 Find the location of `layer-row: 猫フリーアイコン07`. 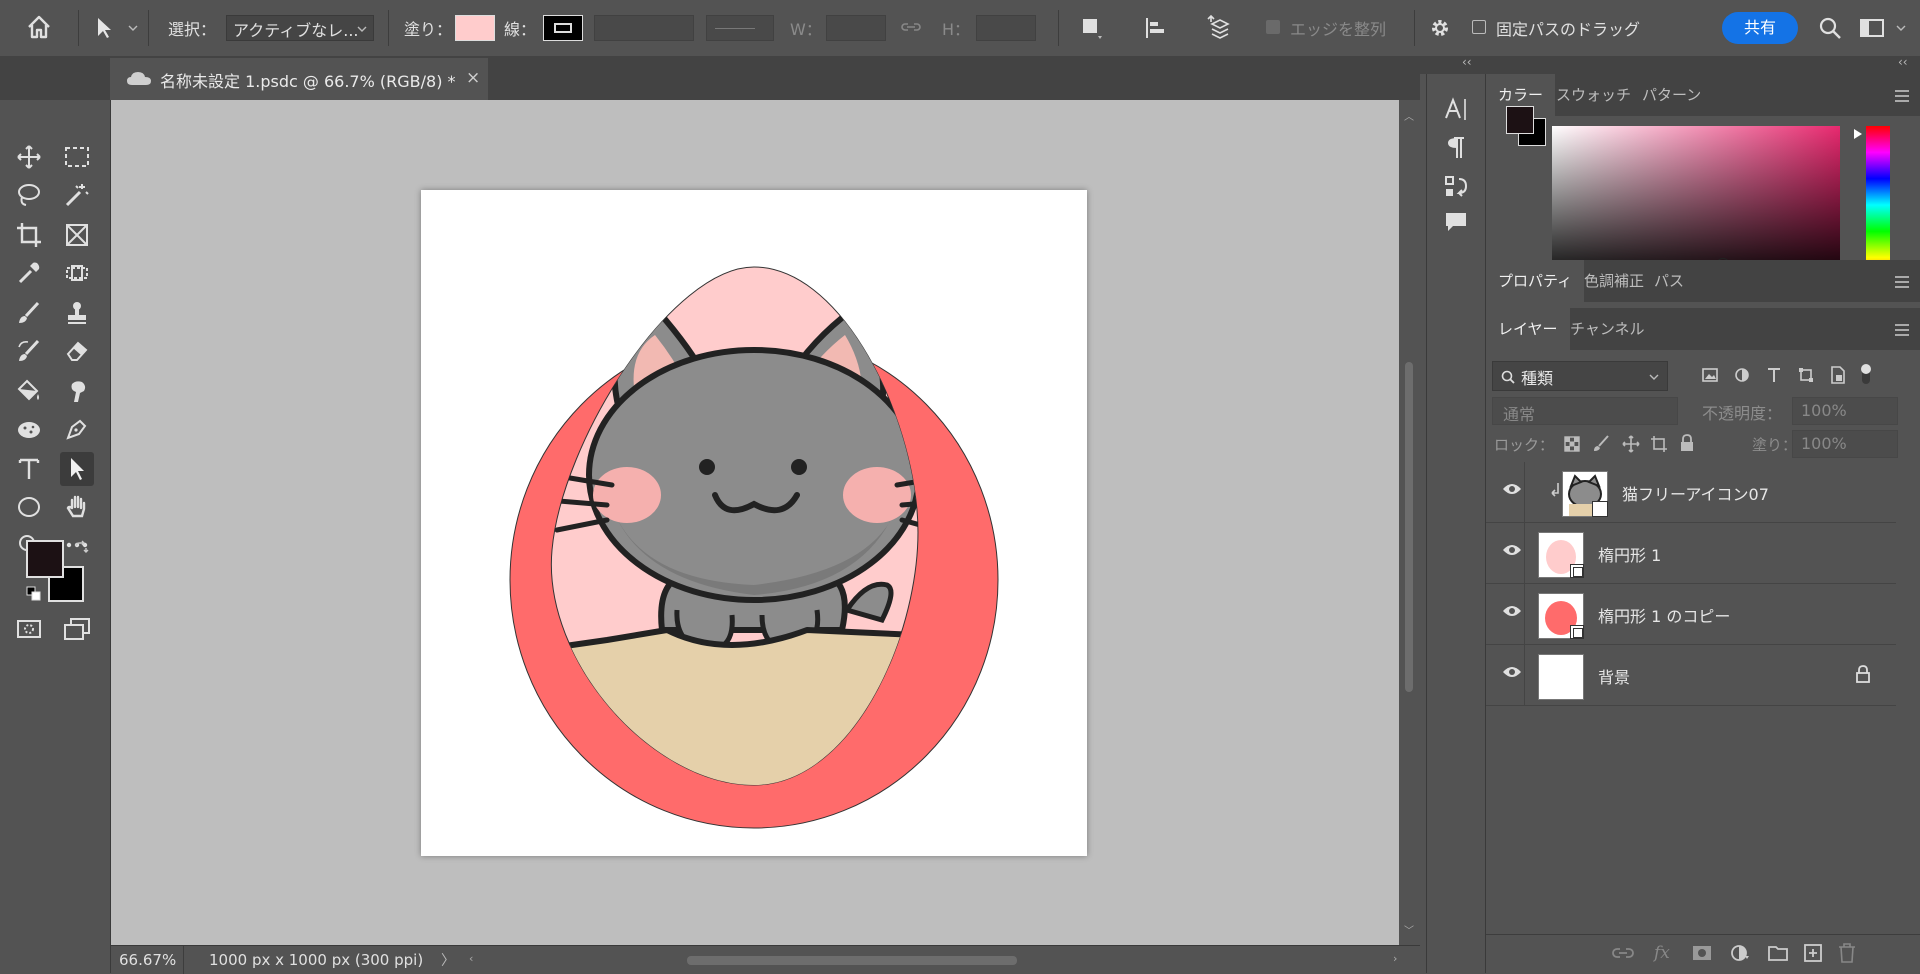

layer-row: 猫フリーアイコン07 is located at coordinates (1691, 492).